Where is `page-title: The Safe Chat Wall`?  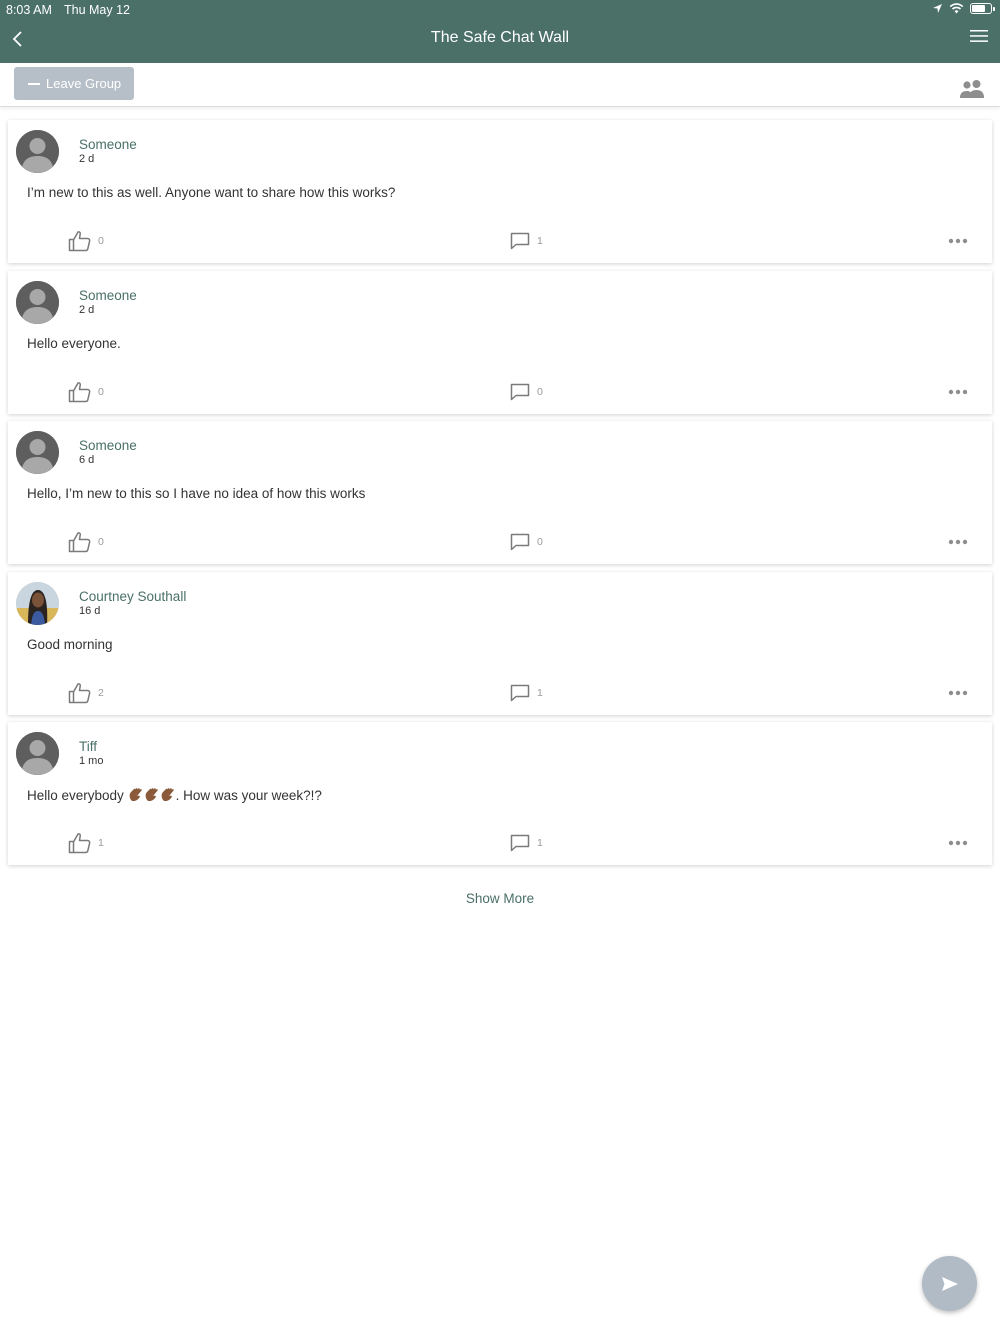
page-title: The Safe Chat Wall is located at coordinates (500, 37).